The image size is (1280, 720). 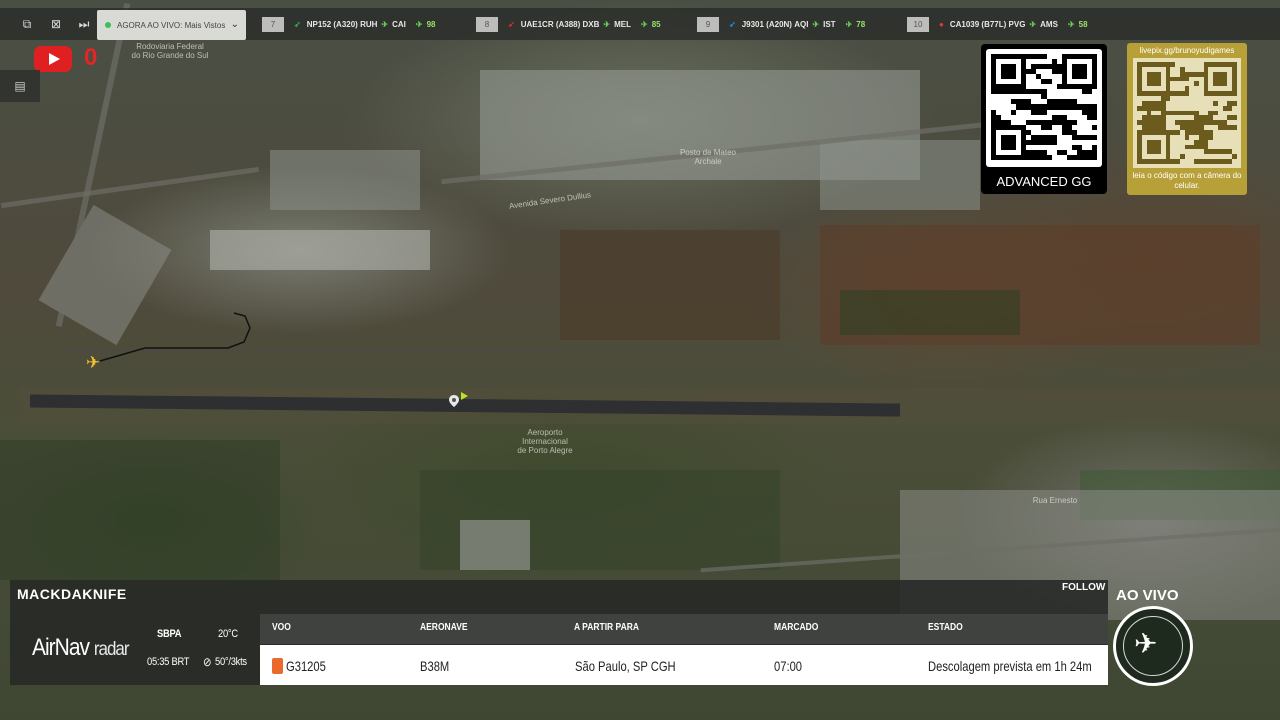 I want to click on ticker-flight: UAE1CR (A388), so click(x=550, y=24).